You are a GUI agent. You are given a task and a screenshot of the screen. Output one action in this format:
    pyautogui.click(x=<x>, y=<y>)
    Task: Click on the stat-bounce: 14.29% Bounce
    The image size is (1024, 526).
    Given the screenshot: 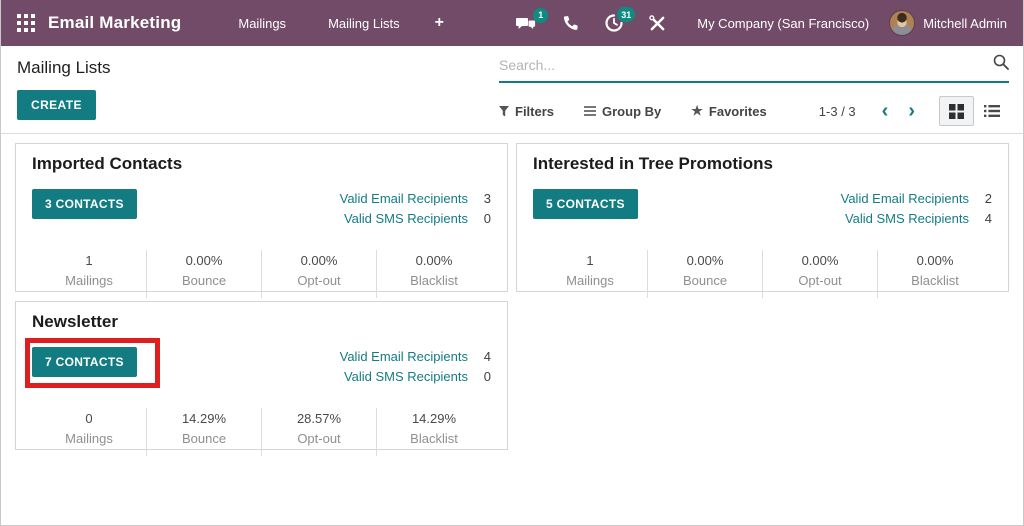 What is the action you would take?
    pyautogui.click(x=203, y=432)
    